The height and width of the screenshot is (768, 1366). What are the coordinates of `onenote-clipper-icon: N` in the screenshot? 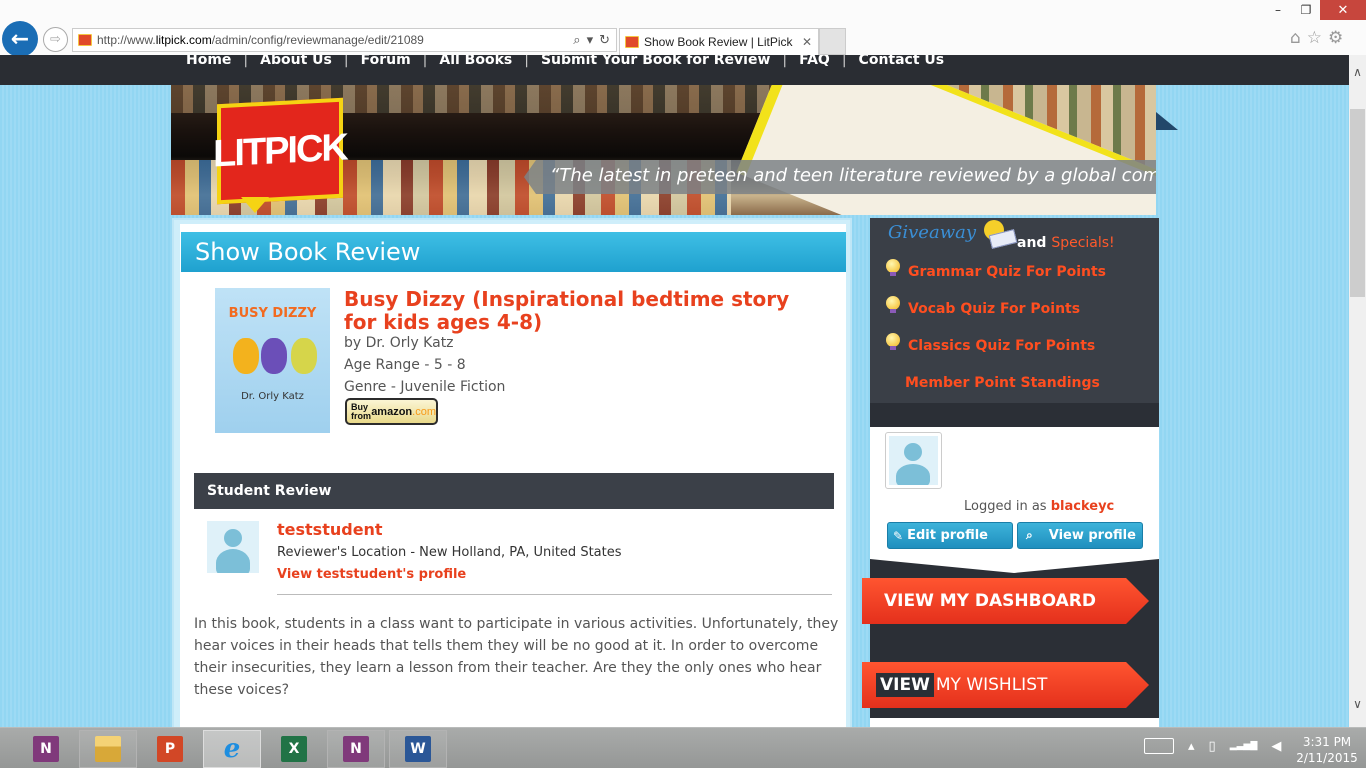 It's located at (356, 749).